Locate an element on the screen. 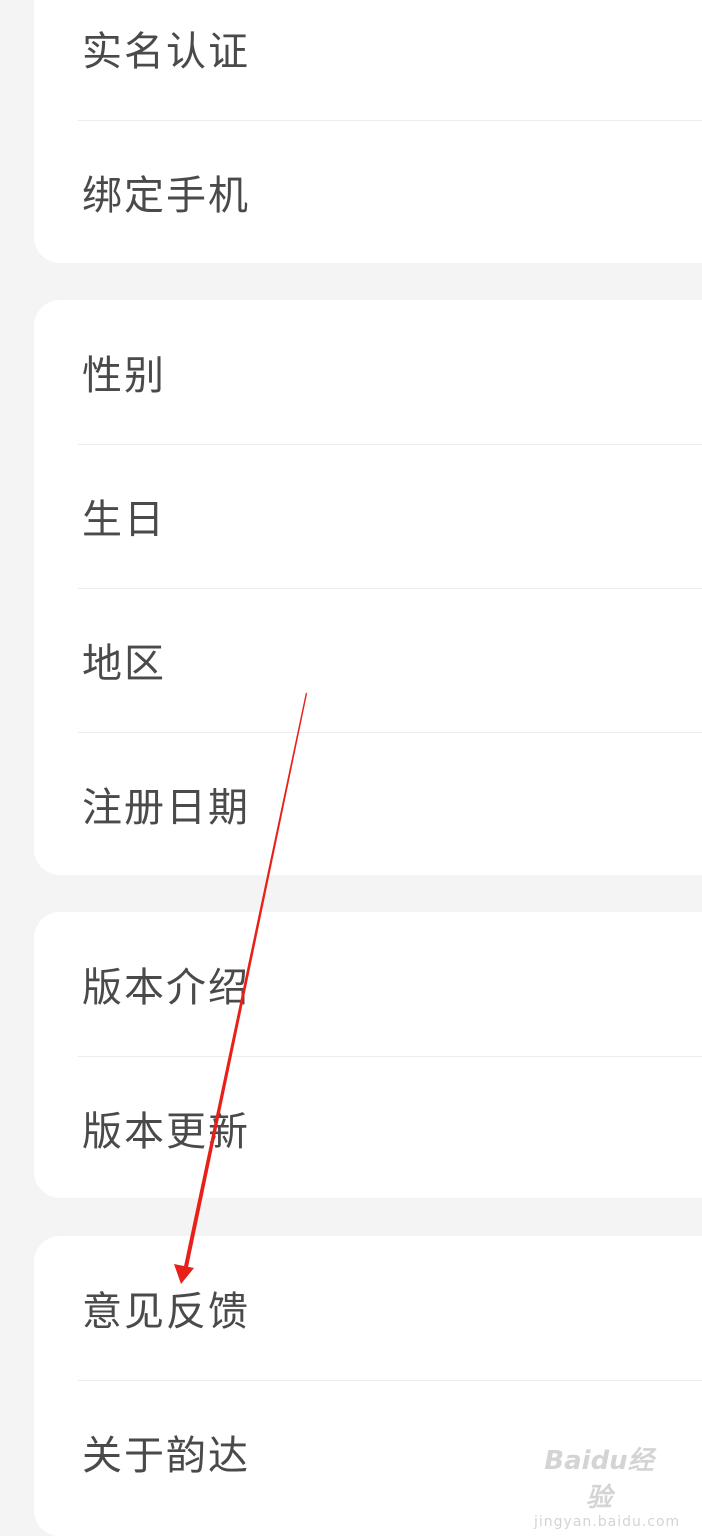 Image resolution: width=702 pixels, height=1536 pixels. list-item-label: 关于韵达 is located at coordinates (166, 1456).